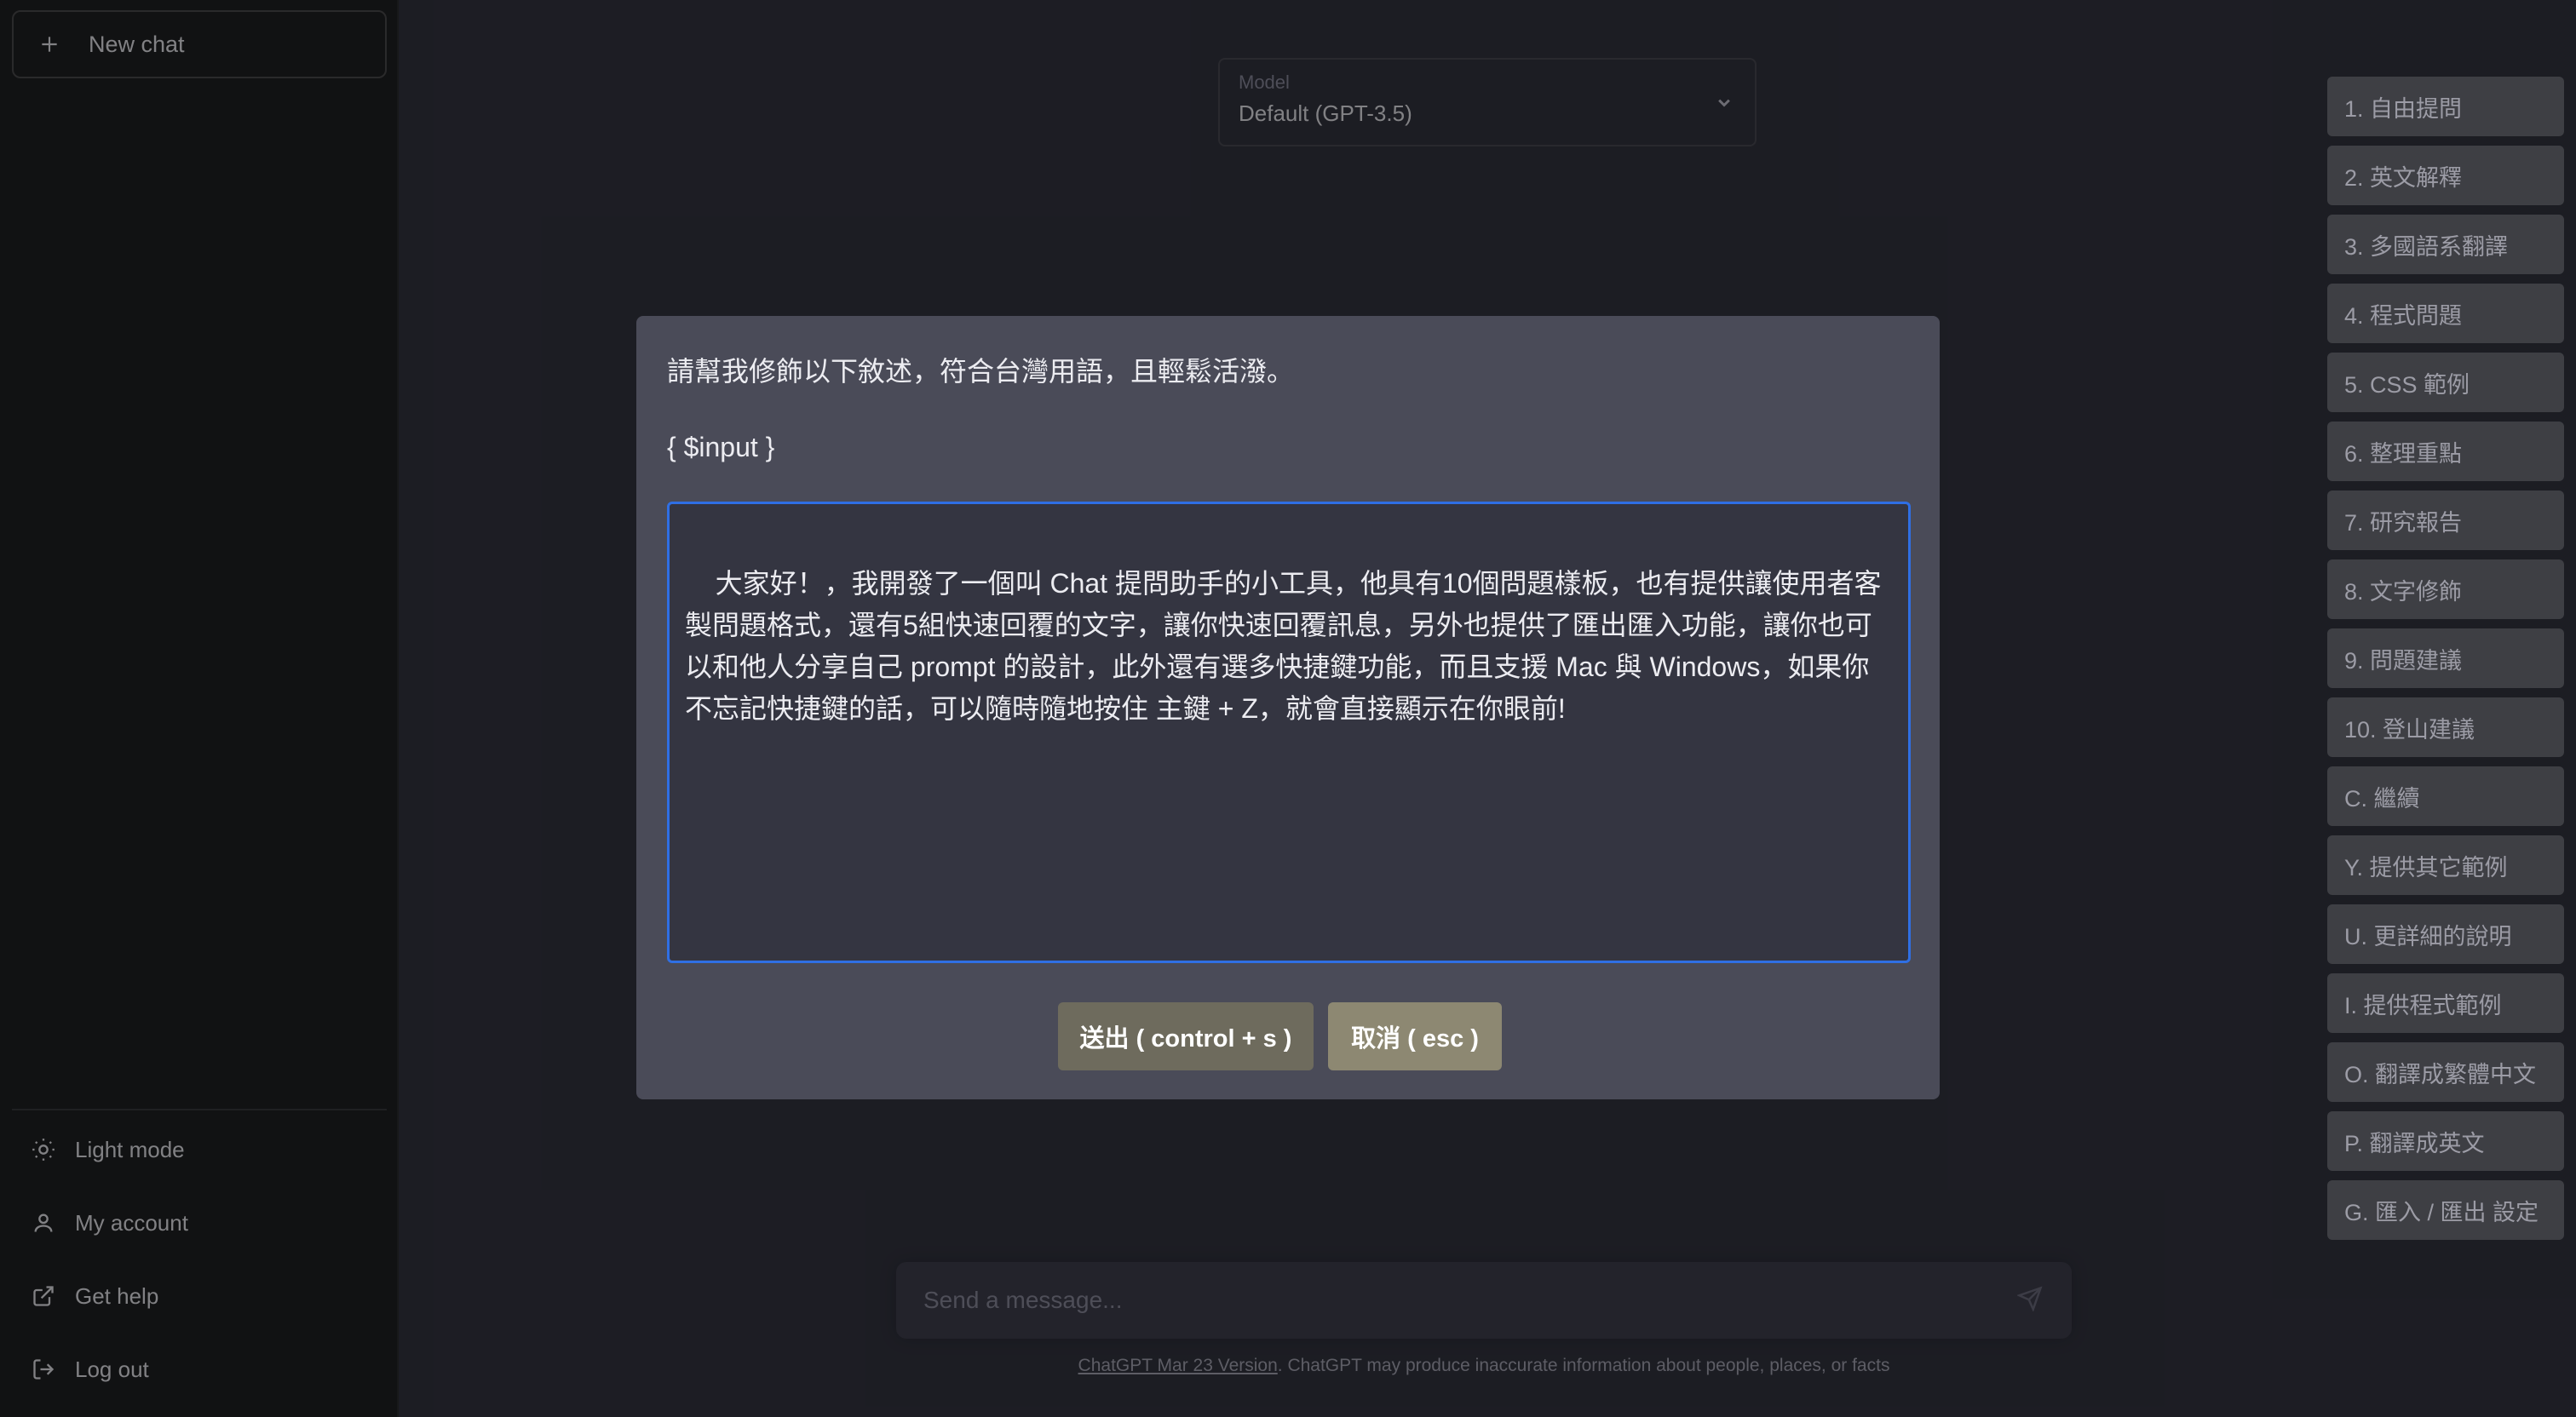  I want to click on template-button: 9. 問題建議, so click(2445, 658).